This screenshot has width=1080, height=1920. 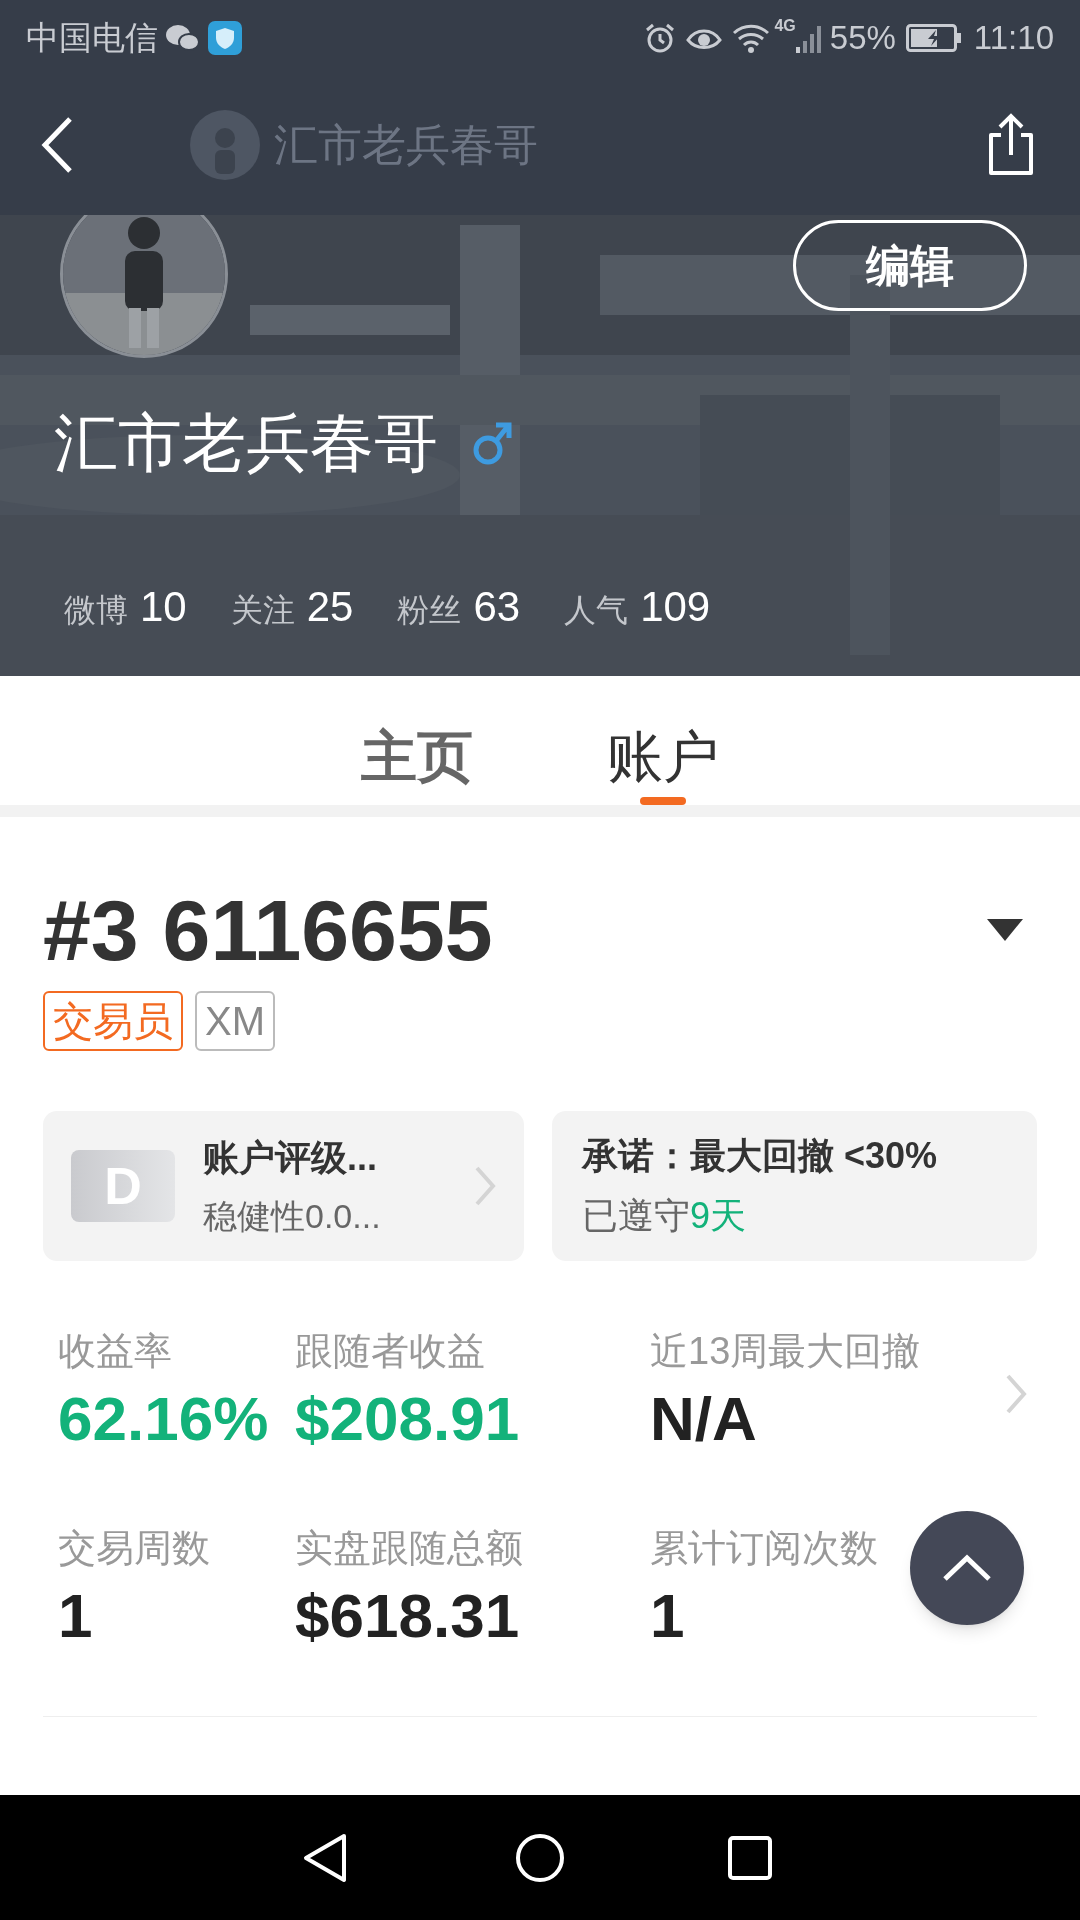 What do you see at coordinates (785, 26) in the screenshot?
I see `network-type: 4G` at bounding box center [785, 26].